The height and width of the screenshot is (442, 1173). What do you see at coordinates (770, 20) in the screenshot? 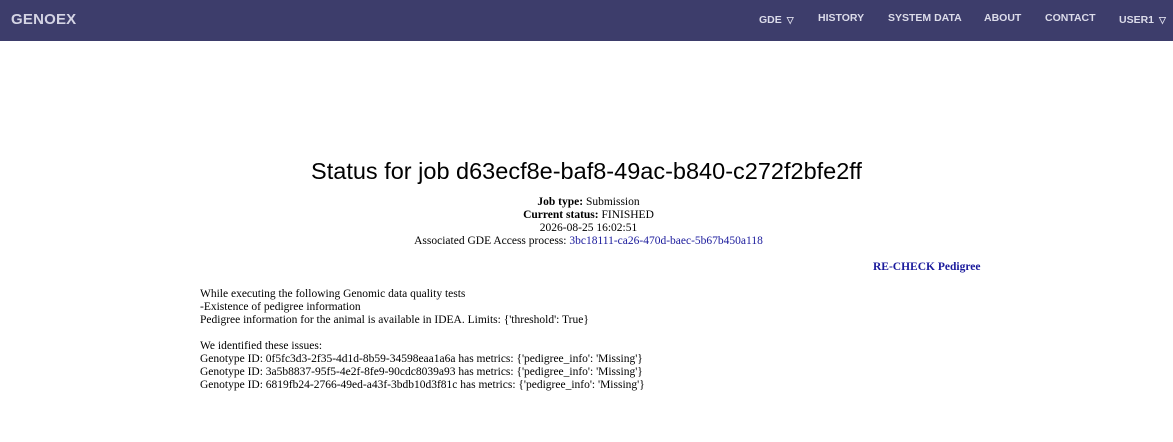
I see `nav-gde-label: GDE` at bounding box center [770, 20].